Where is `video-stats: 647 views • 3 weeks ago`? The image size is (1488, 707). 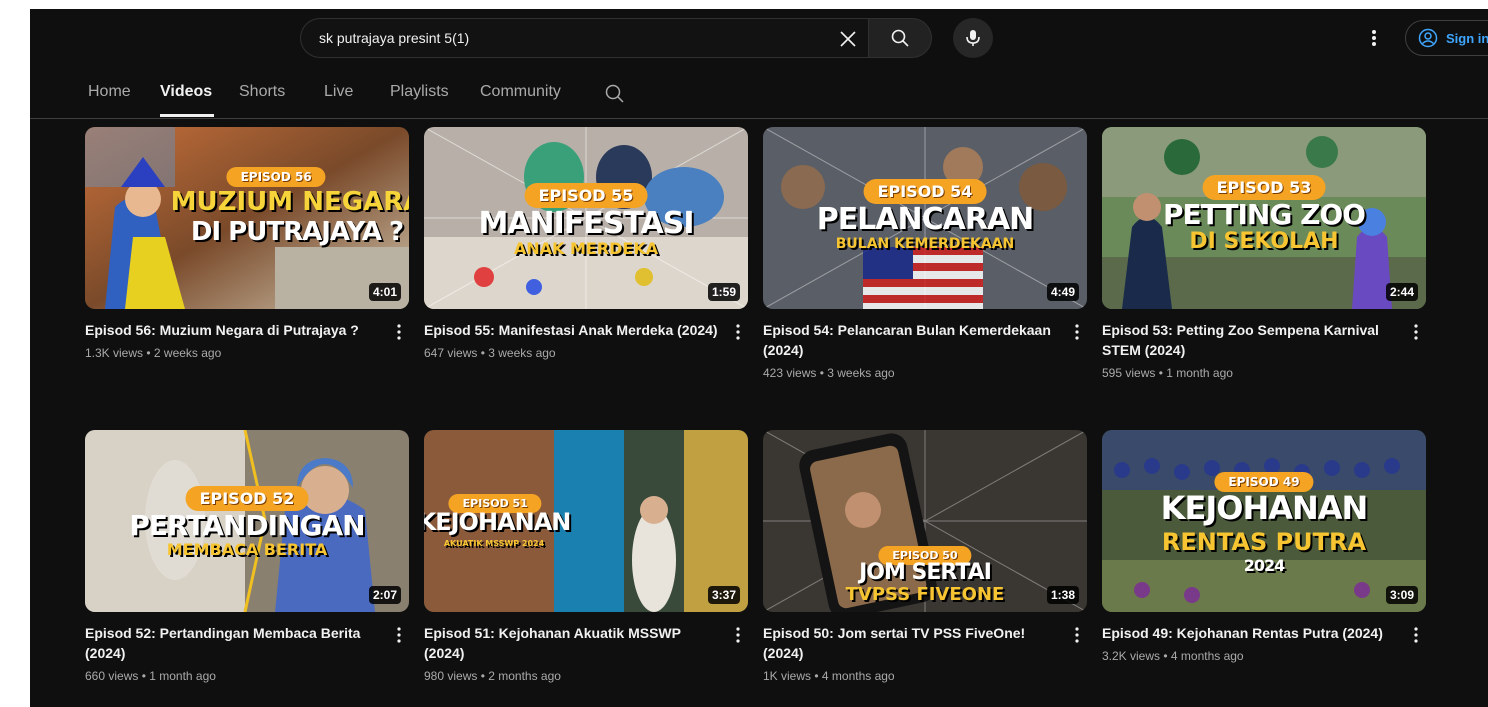 video-stats: 647 views • 3 weeks ago is located at coordinates (490, 353).